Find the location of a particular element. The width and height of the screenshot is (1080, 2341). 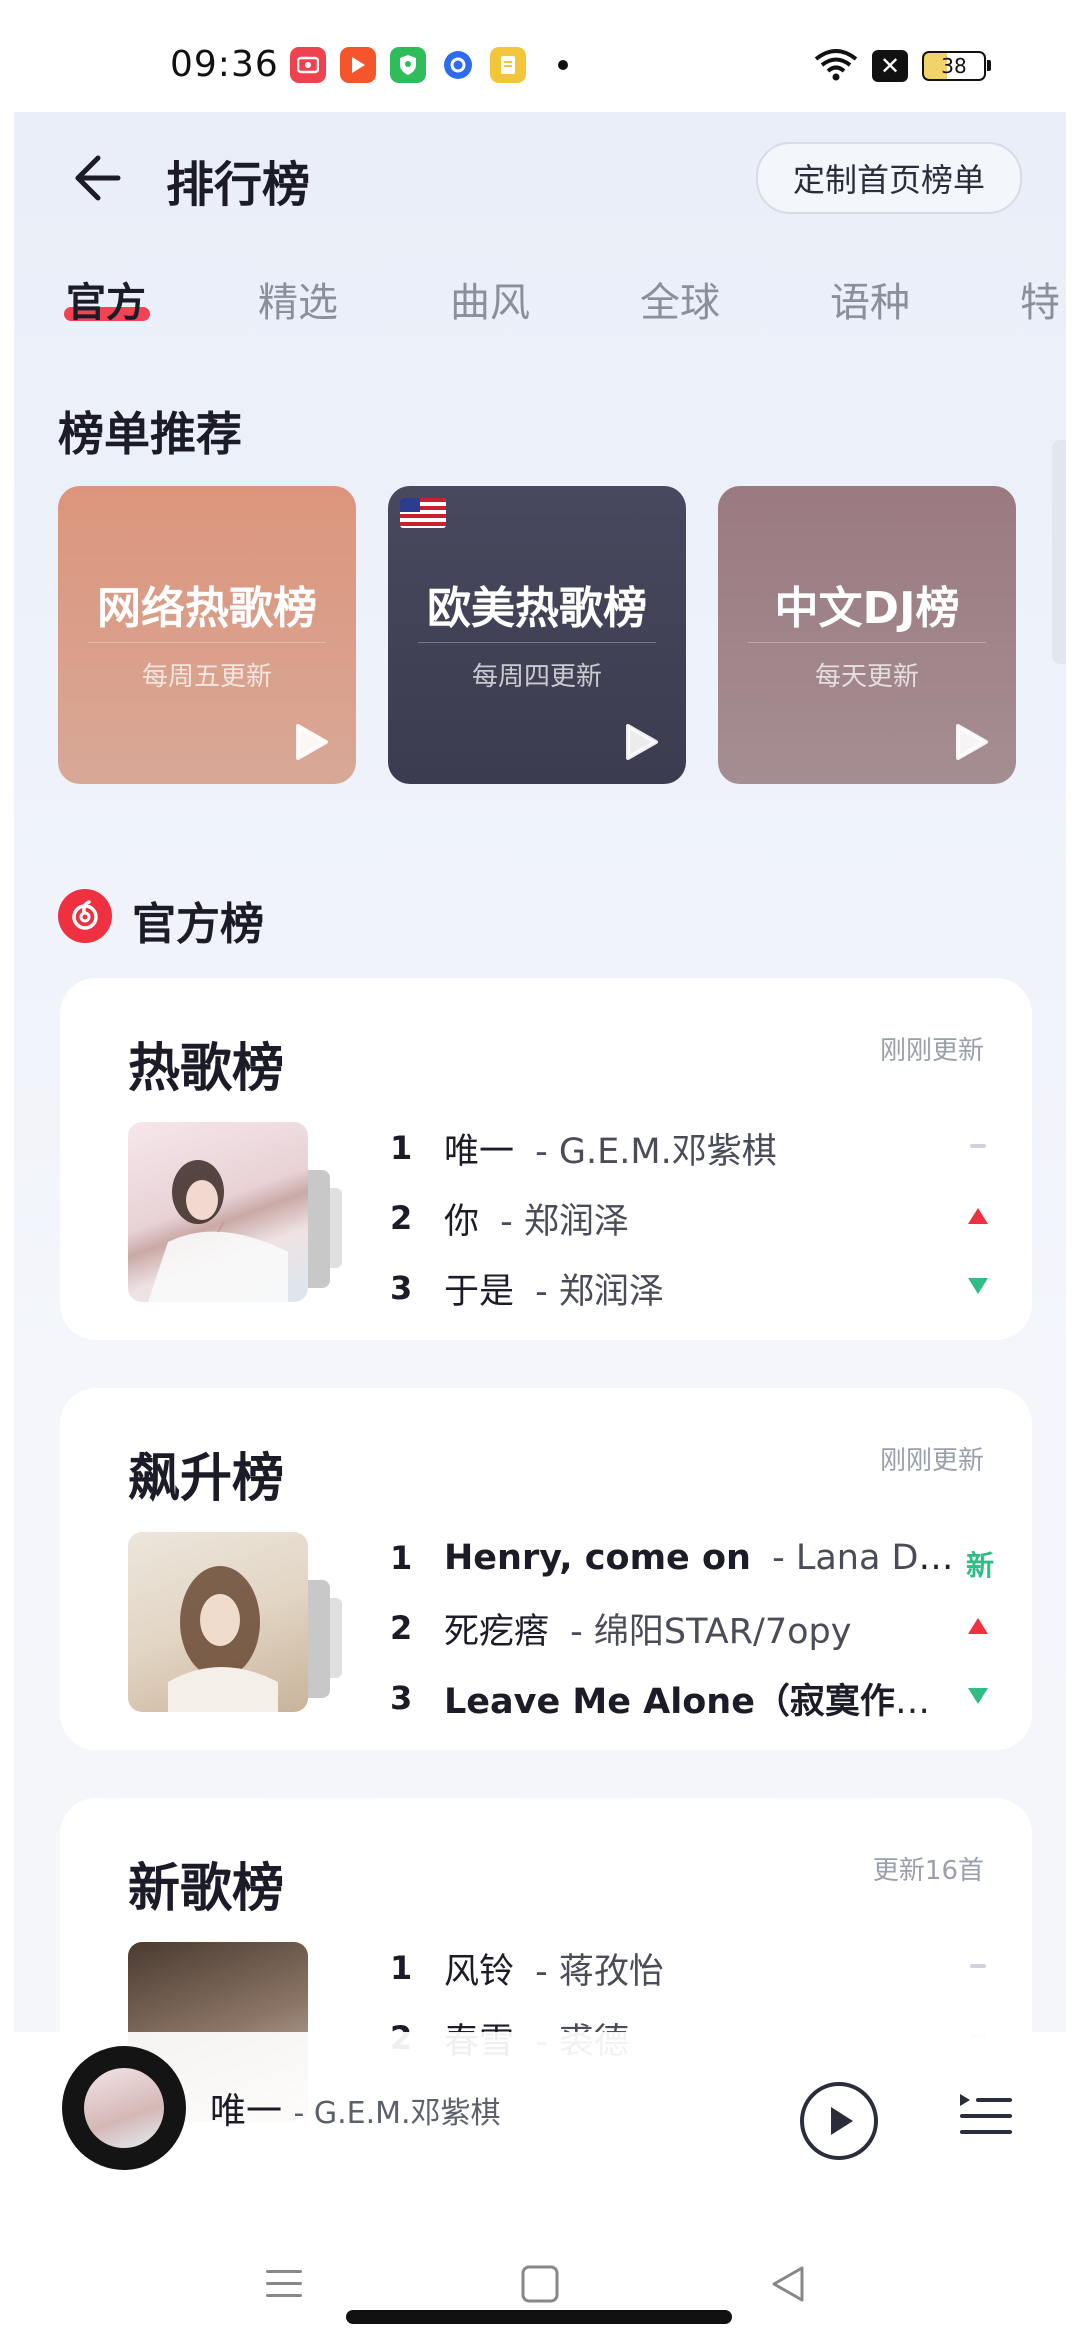

song-title: 你 is located at coordinates (462, 1221).